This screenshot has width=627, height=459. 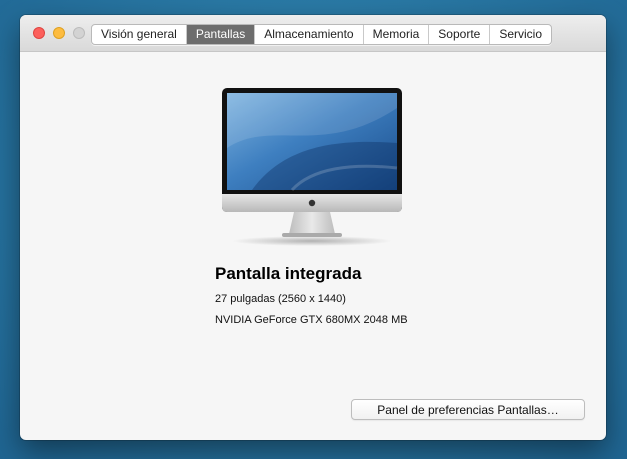 I want to click on close-window-button, so click(x=39, y=33).